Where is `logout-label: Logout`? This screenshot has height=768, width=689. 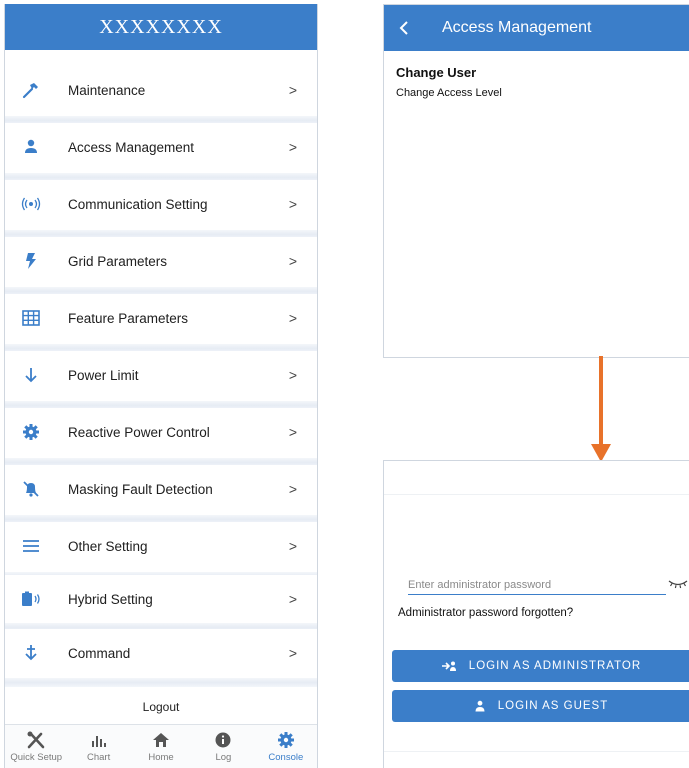
logout-label: Logout is located at coordinates (161, 707).